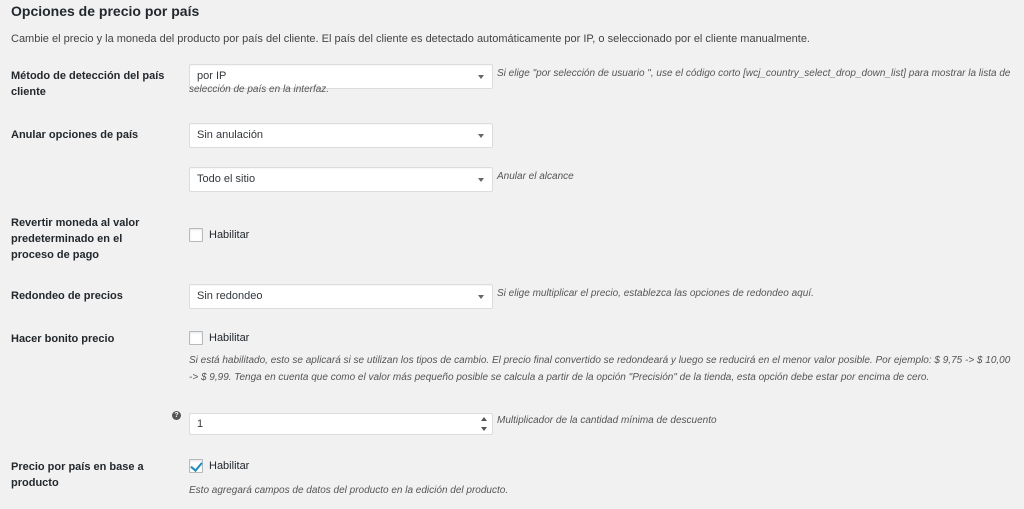  I want to click on discount-multiplier-value: 1, so click(200, 424).